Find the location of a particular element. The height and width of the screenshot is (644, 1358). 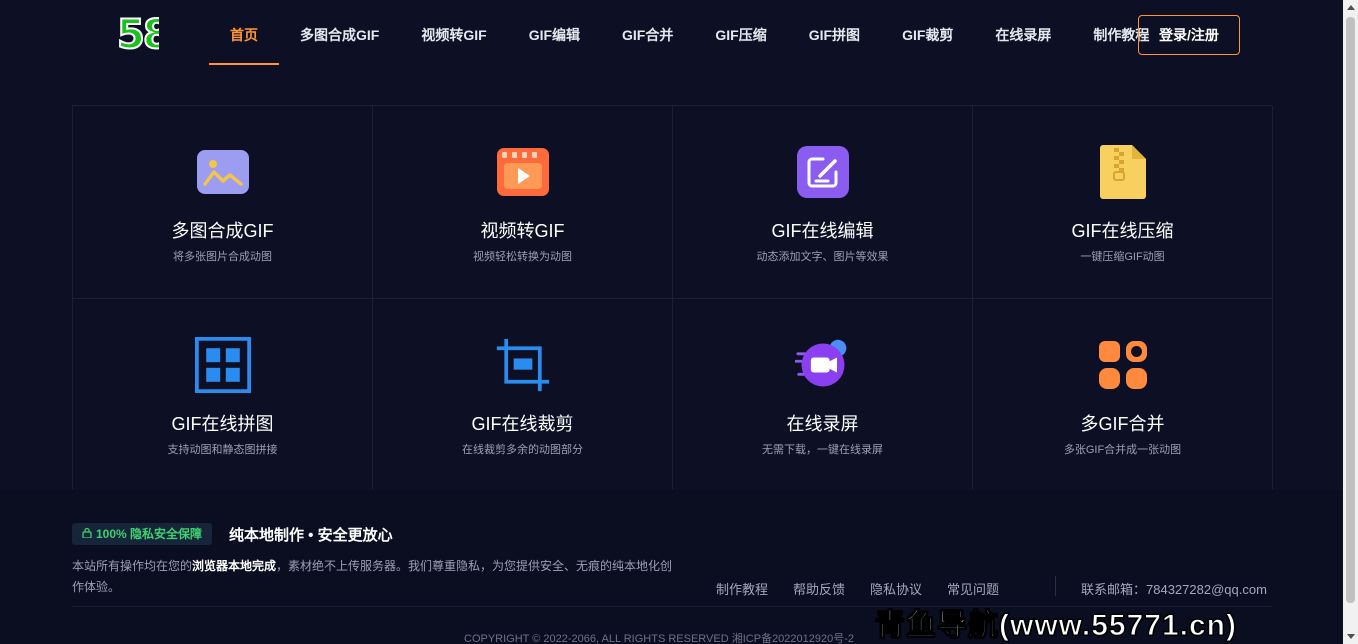

video-play-icon is located at coordinates (523, 172).